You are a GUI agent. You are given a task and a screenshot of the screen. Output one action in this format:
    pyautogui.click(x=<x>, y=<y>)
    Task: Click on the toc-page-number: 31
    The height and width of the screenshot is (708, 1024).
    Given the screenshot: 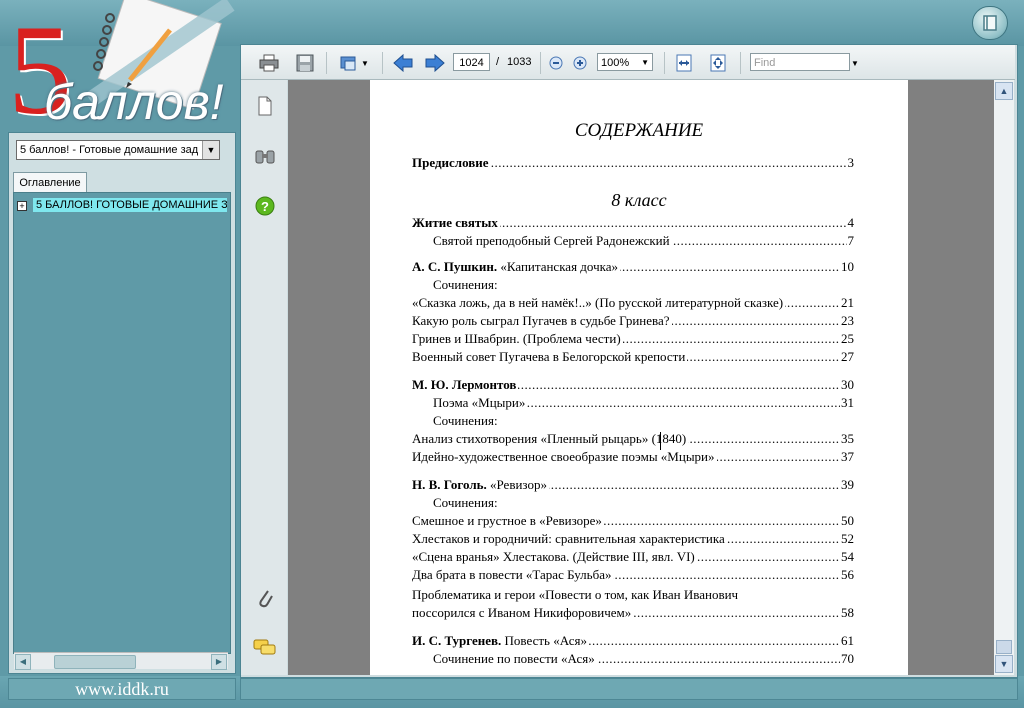 What is the action you would take?
    pyautogui.click(x=847, y=403)
    